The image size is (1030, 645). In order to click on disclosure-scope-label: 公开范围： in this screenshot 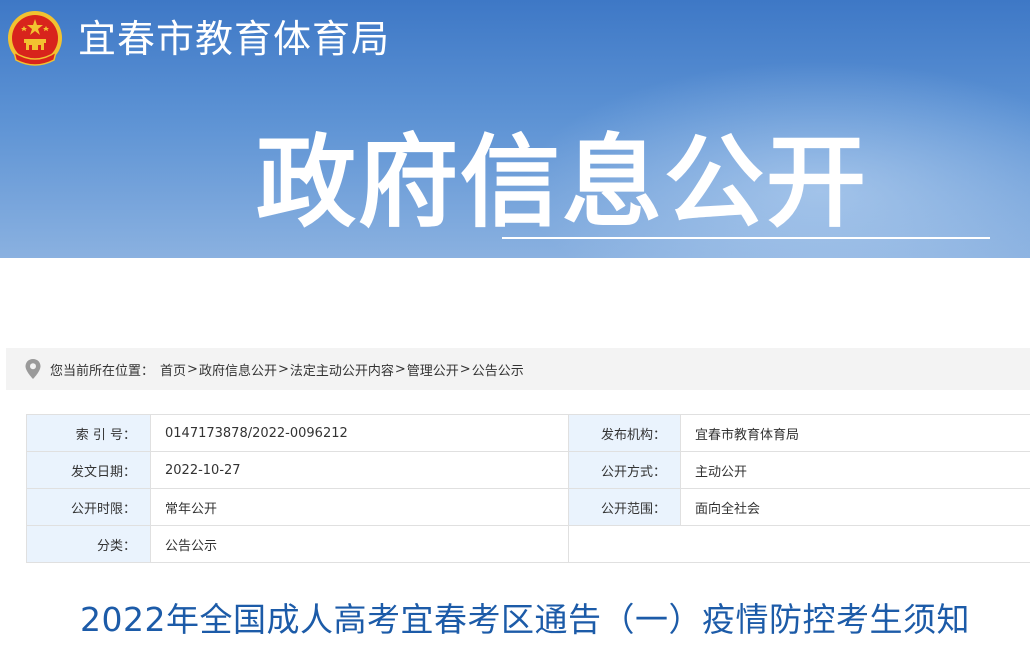, I will do `click(624, 507)`.